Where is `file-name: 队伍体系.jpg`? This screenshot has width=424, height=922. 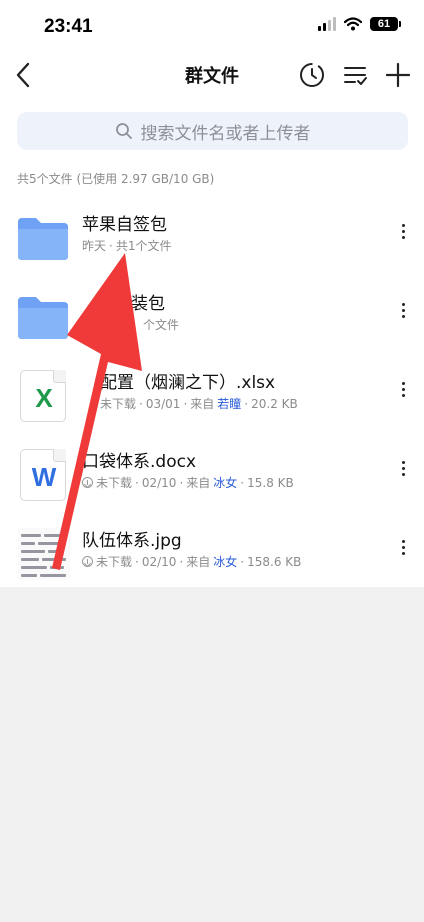 file-name: 队伍体系.jpg is located at coordinates (132, 541).